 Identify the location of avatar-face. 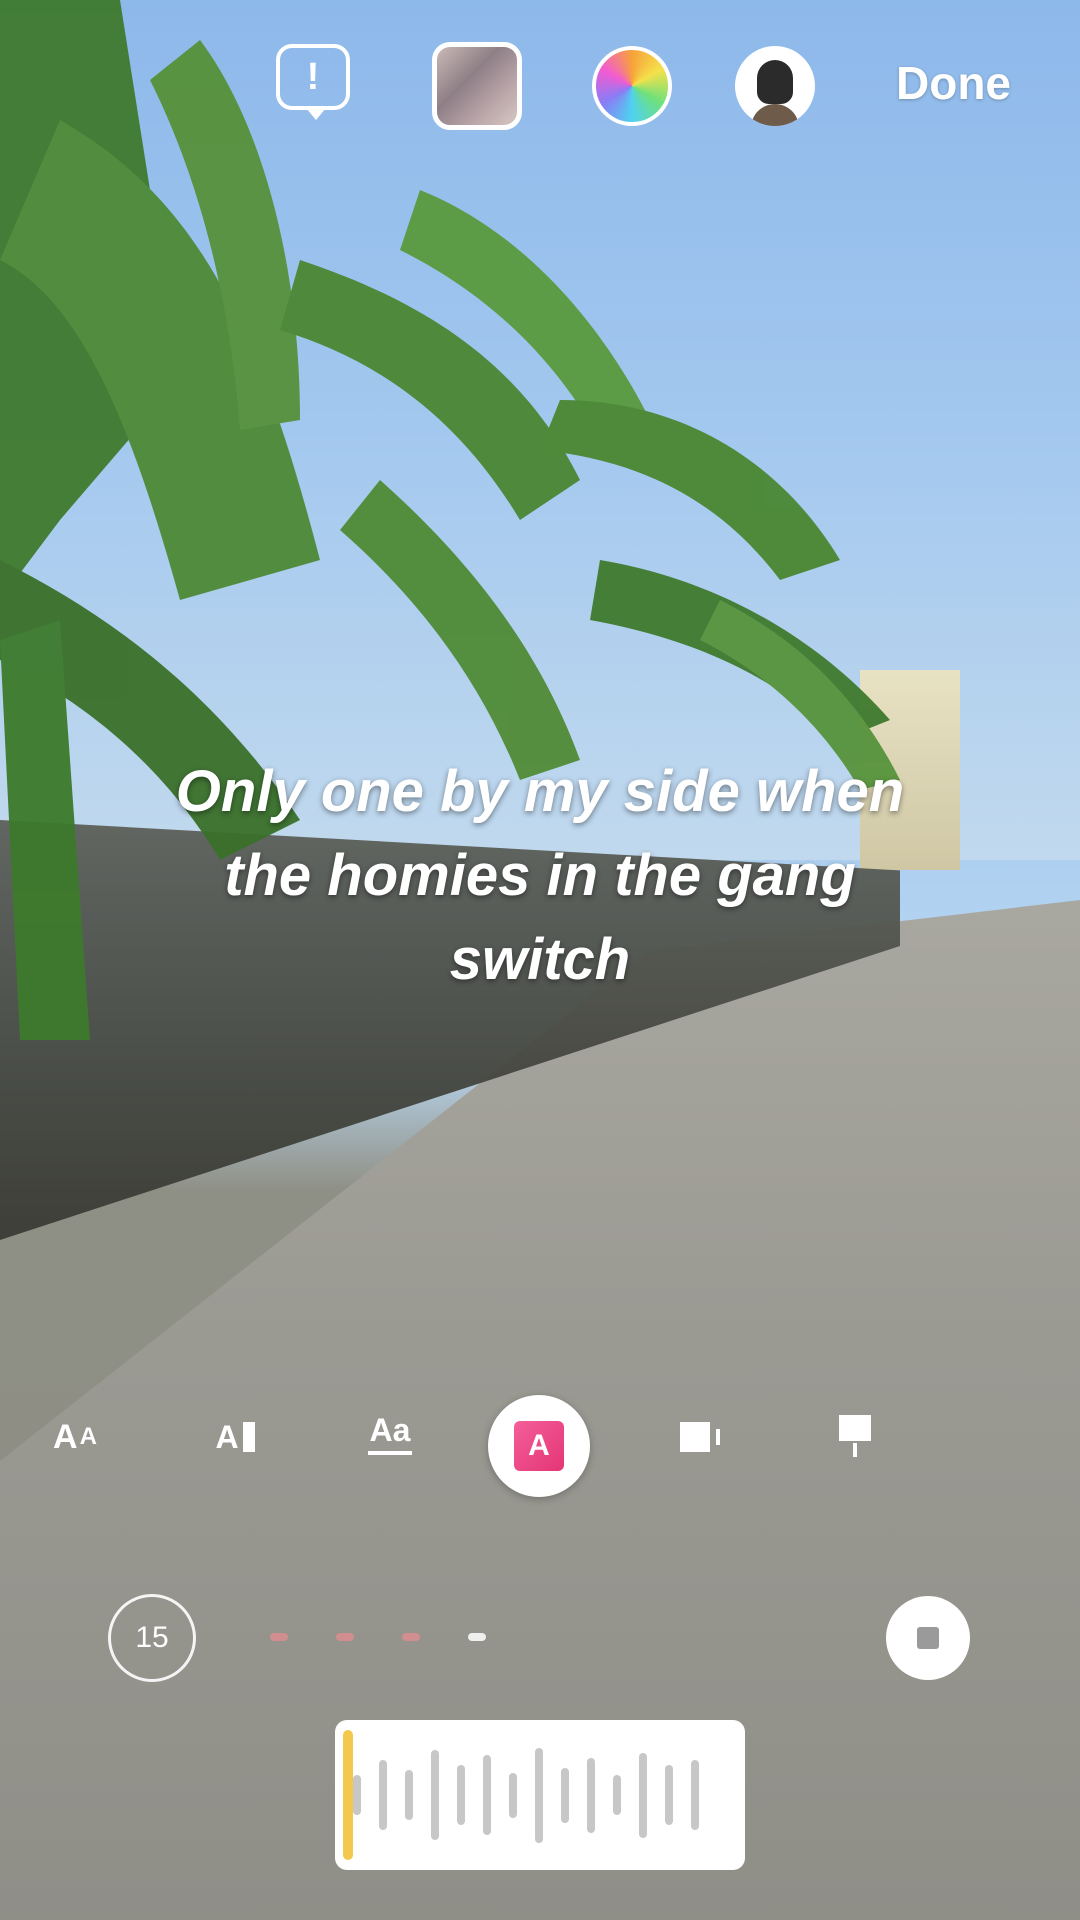
(775, 82).